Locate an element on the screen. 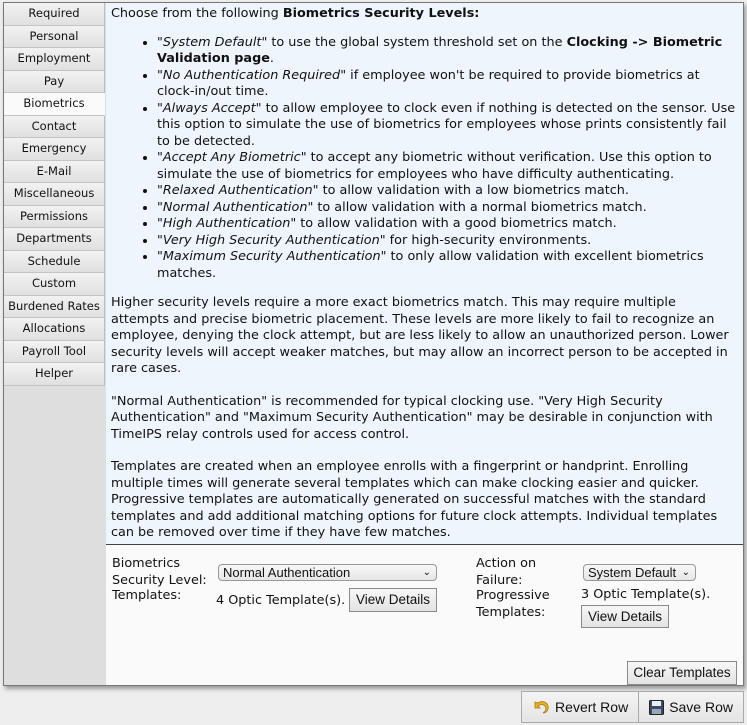  tab-schedule: Schedule is located at coordinates (54, 261).